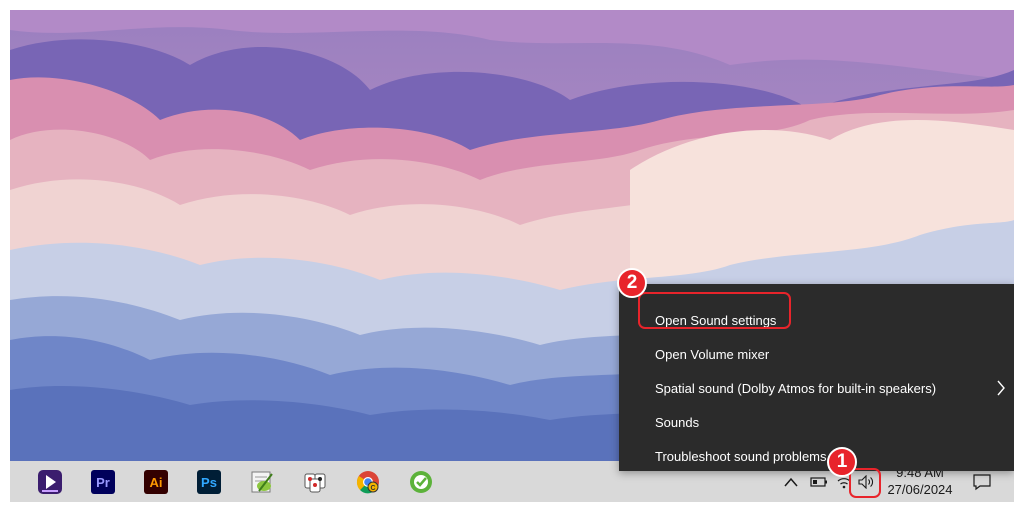 Image resolution: width=1024 pixels, height=512 pixels. I want to click on battery-icon, so click(818, 482).